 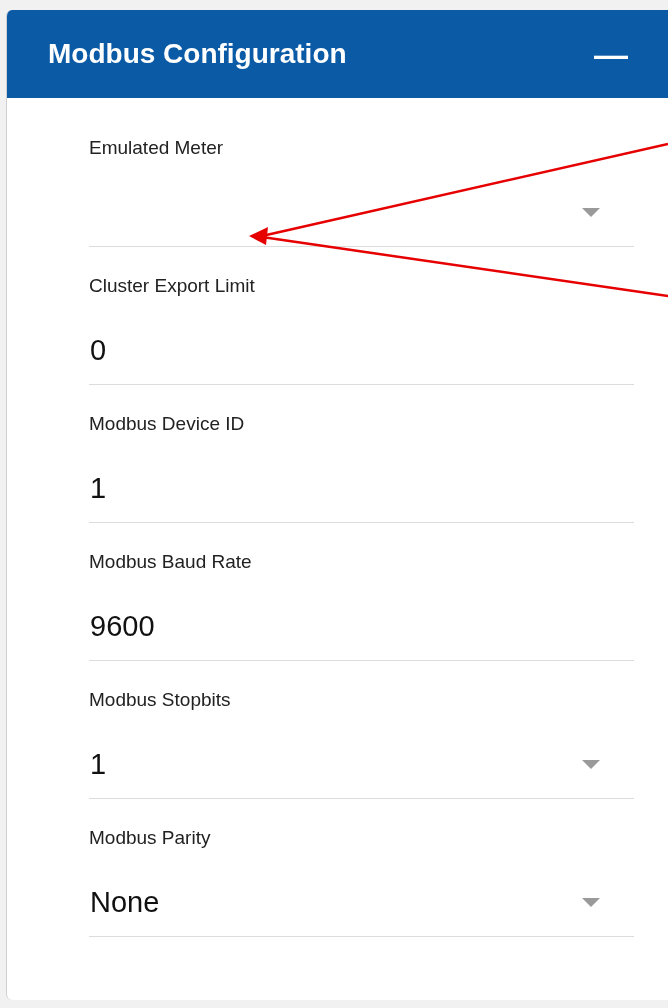 I want to click on input-value: 1, so click(x=98, y=488).